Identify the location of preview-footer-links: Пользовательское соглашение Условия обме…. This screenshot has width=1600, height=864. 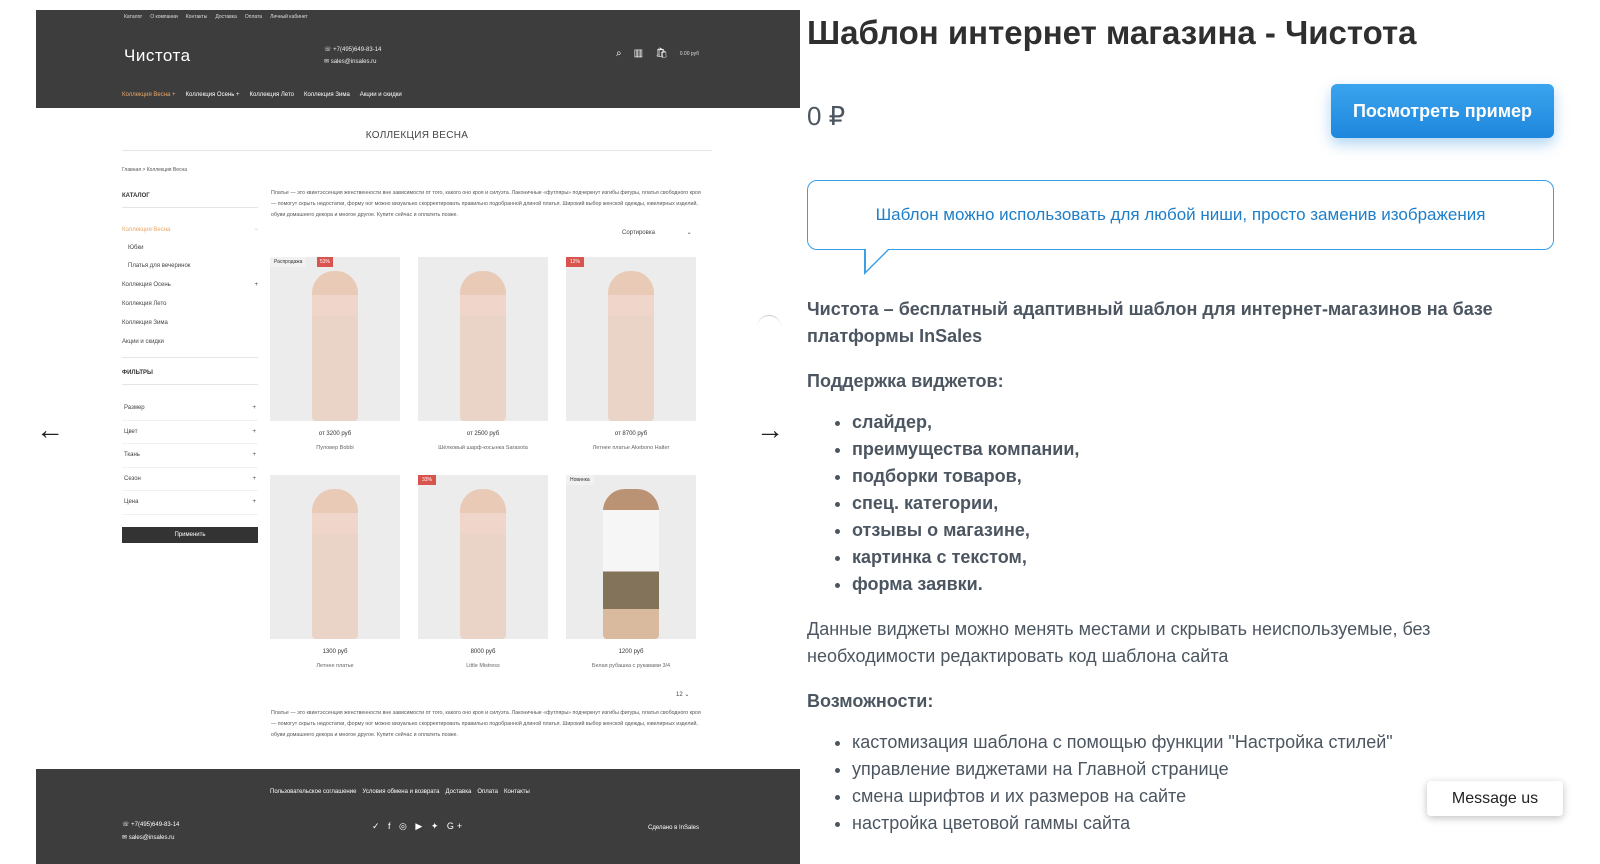
(400, 792).